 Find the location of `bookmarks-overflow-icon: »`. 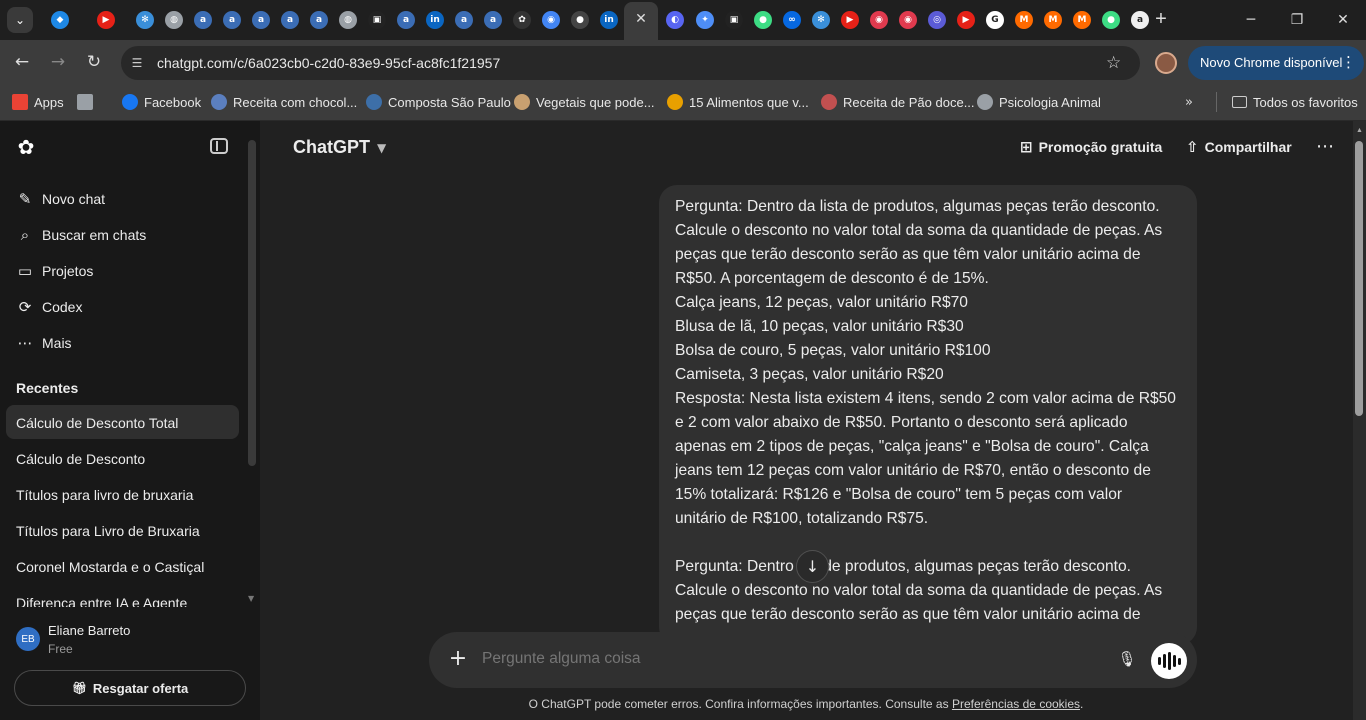

bookmarks-overflow-icon: » is located at coordinates (1189, 102).